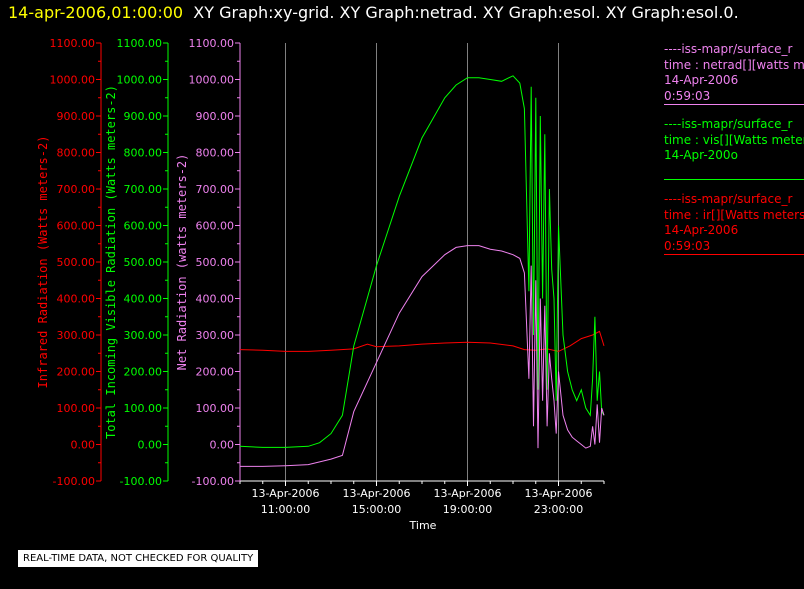  What do you see at coordinates (215, 335) in the screenshot?
I see `netrad-tick-label-4: 300.00` at bounding box center [215, 335].